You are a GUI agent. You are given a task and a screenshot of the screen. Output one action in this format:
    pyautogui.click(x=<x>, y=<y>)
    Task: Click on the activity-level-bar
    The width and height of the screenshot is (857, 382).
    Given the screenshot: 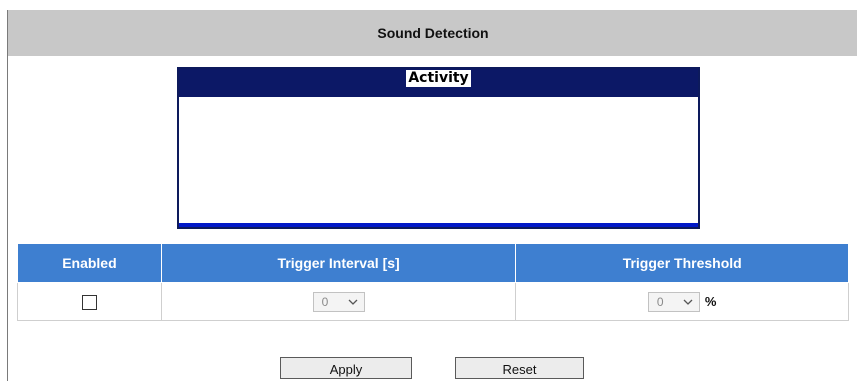 What is the action you would take?
    pyautogui.click(x=438, y=225)
    